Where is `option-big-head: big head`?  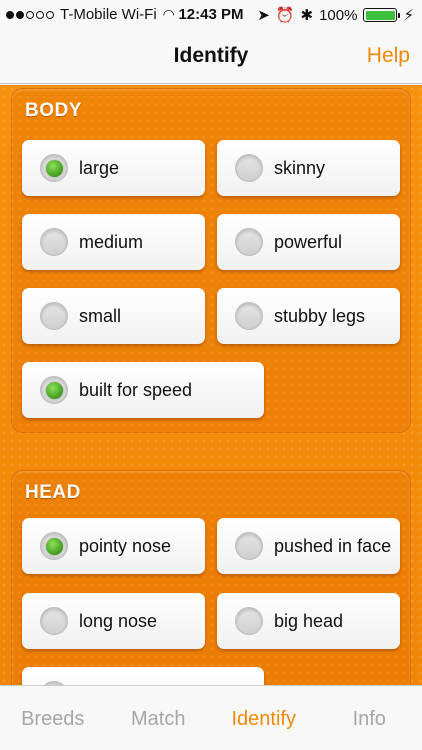 option-big-head: big head is located at coordinates (308, 621).